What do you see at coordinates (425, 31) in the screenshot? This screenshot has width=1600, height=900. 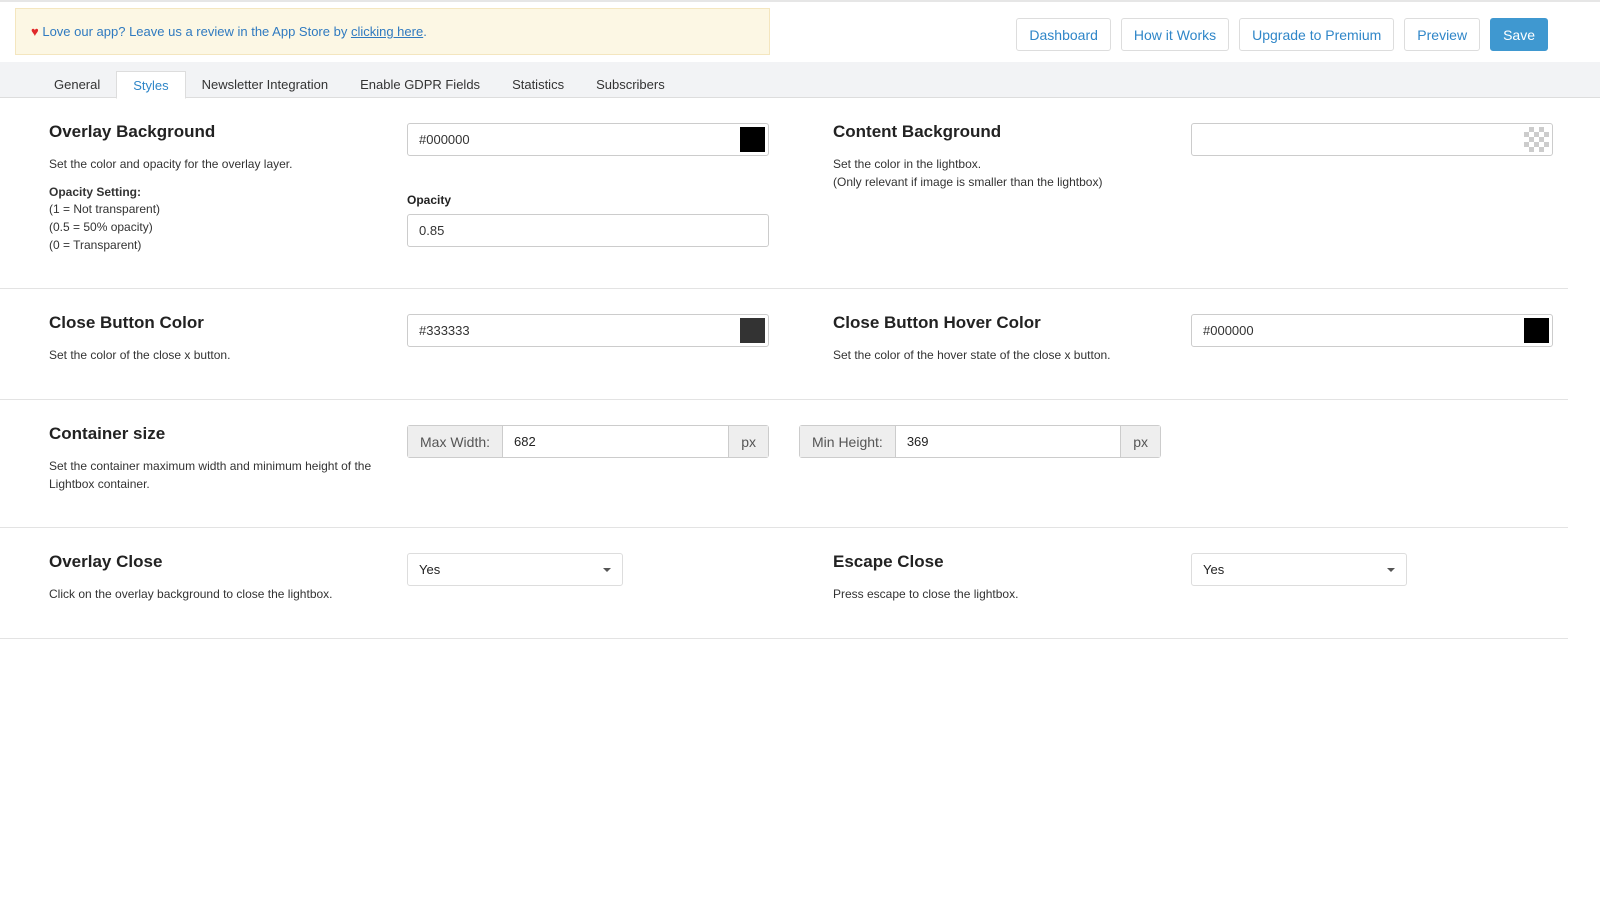 I see `notice-end: .` at bounding box center [425, 31].